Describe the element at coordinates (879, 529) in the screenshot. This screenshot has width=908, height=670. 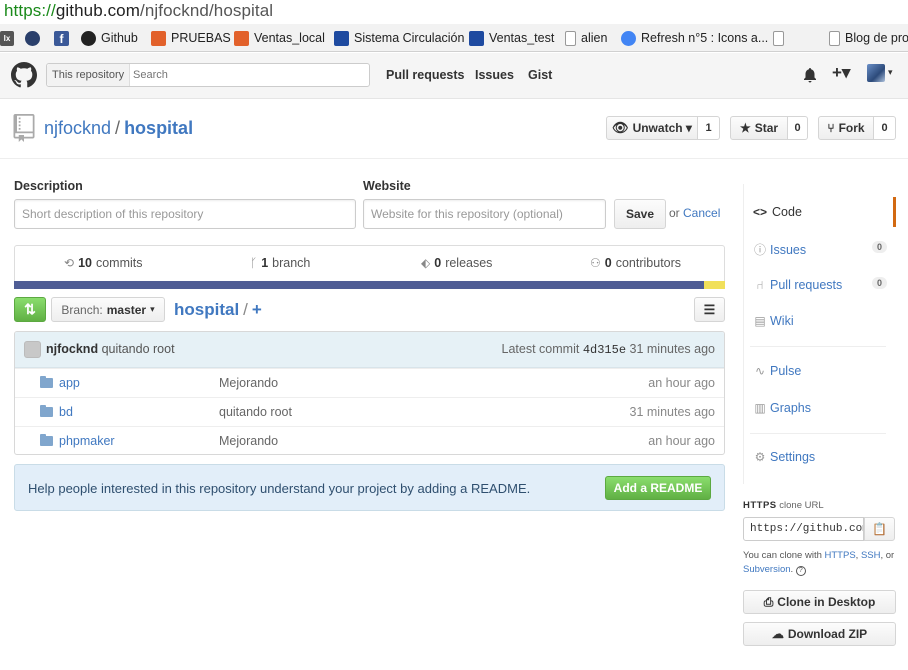
I see `copy-clipboard-button: 📋` at that location.